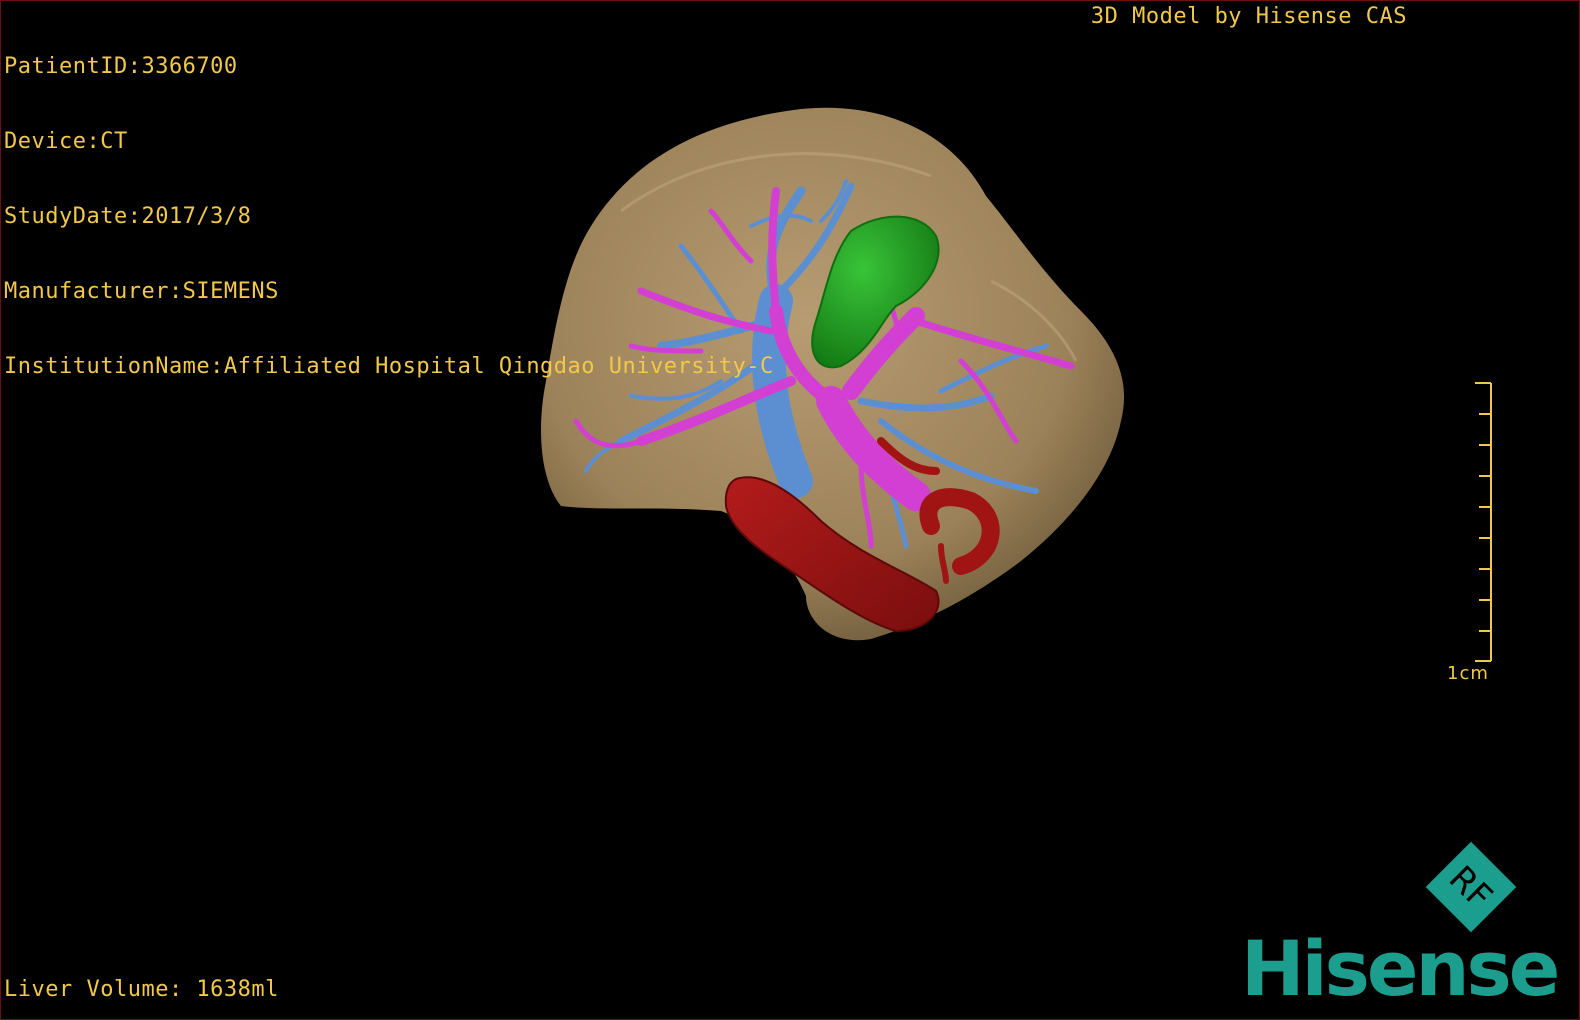  Describe the element at coordinates (1400, 968) in the screenshot. I see `hisense-logo-text: Hisense` at that location.